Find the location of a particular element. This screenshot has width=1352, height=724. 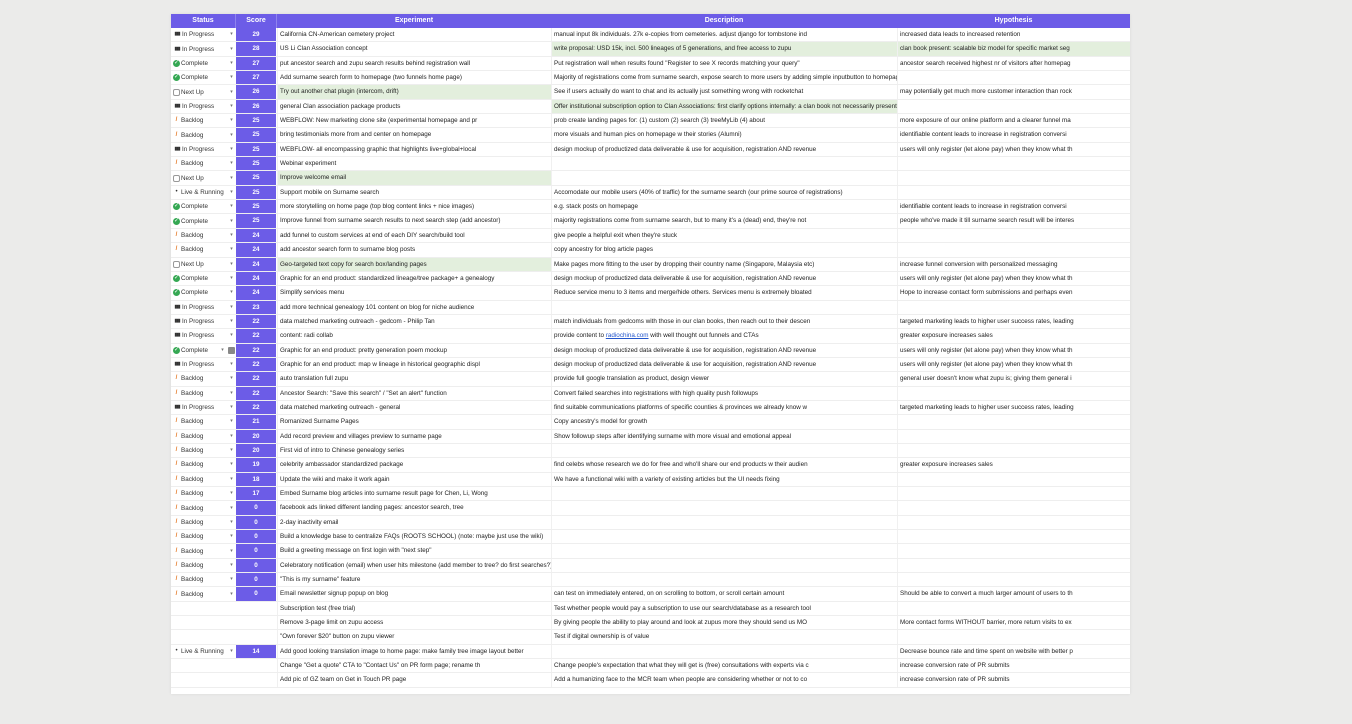

experiment-cell: Improve welcome email is located at coordinates (414, 178).